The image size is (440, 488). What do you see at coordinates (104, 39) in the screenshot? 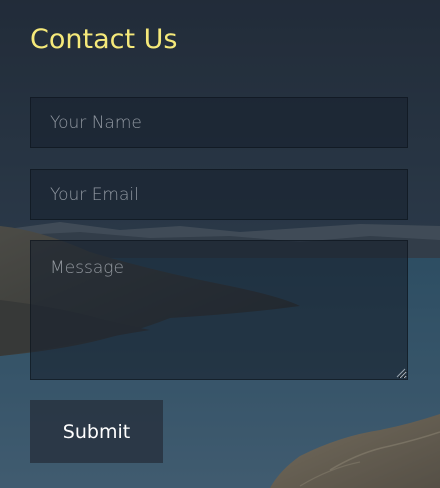
I see `contact-form-title: Contact Us` at bounding box center [104, 39].